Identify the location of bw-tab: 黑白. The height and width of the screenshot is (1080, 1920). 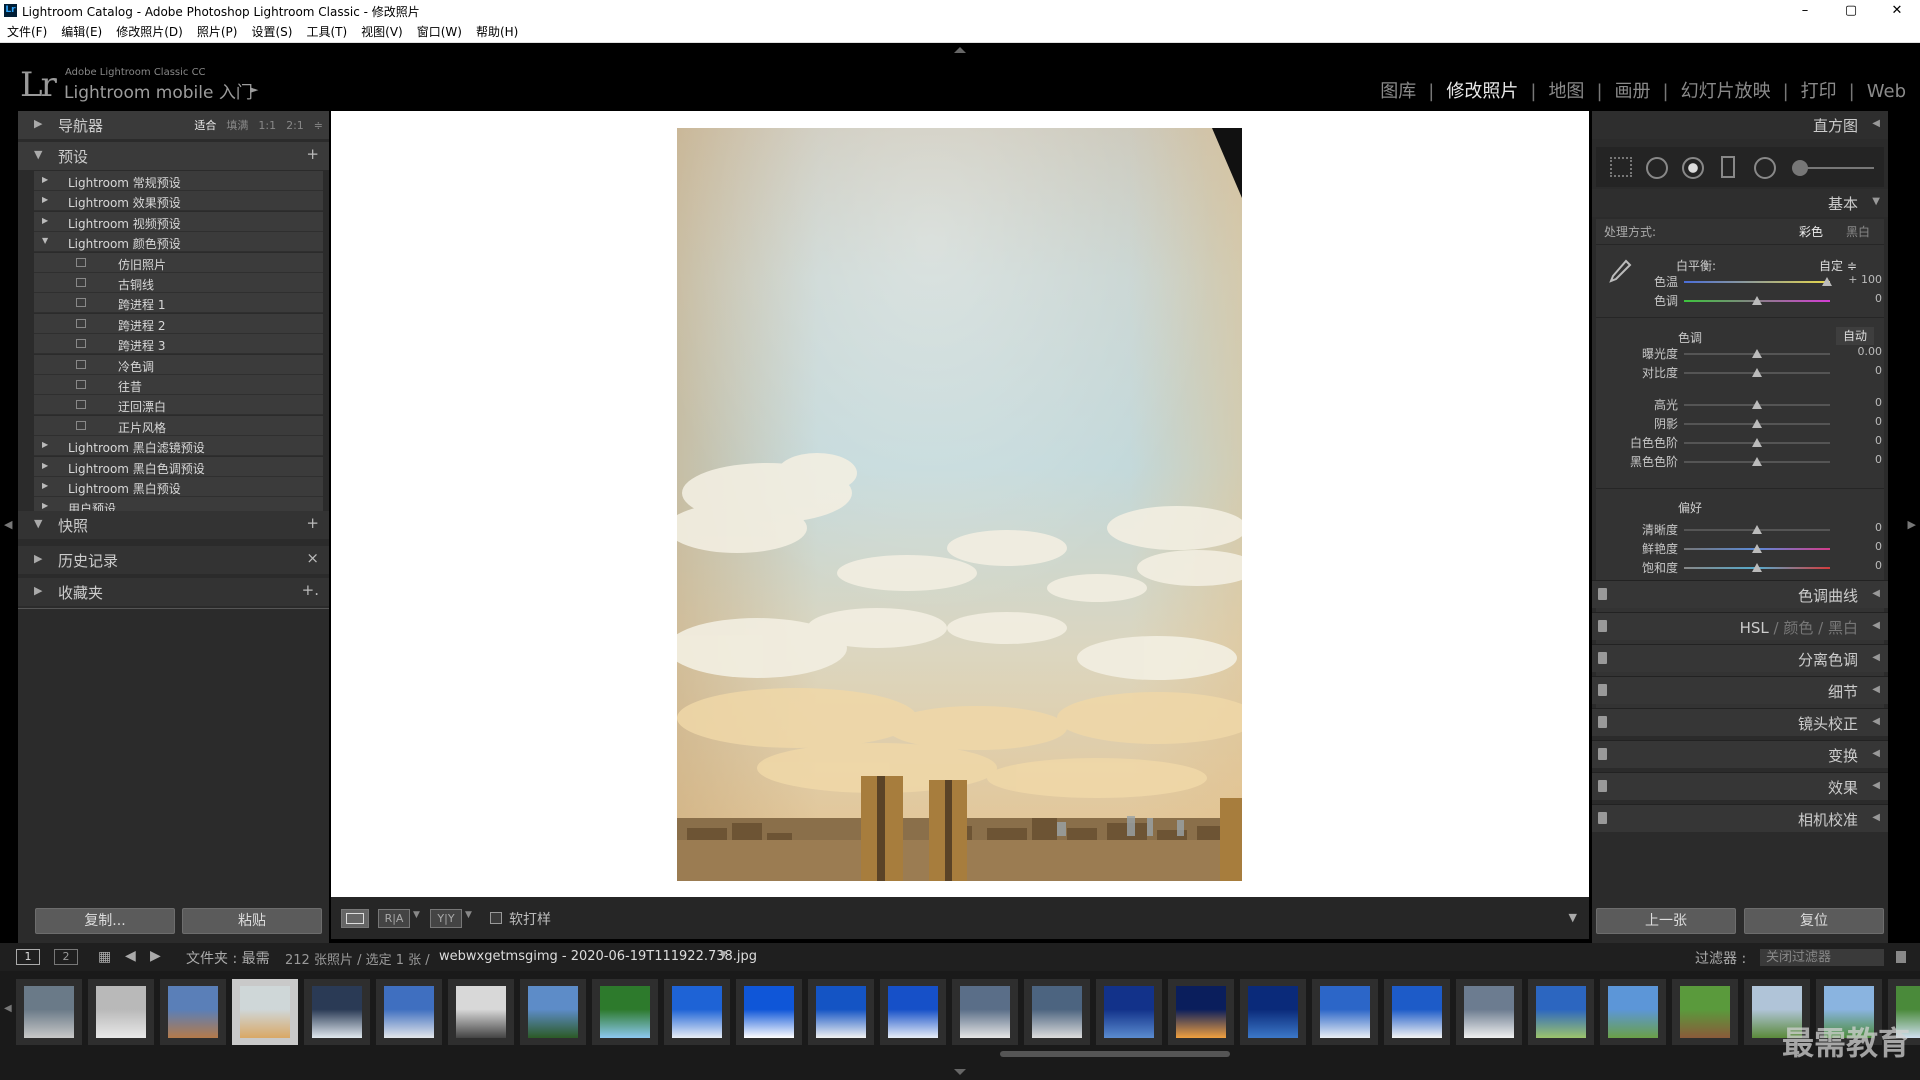
(1843, 628).